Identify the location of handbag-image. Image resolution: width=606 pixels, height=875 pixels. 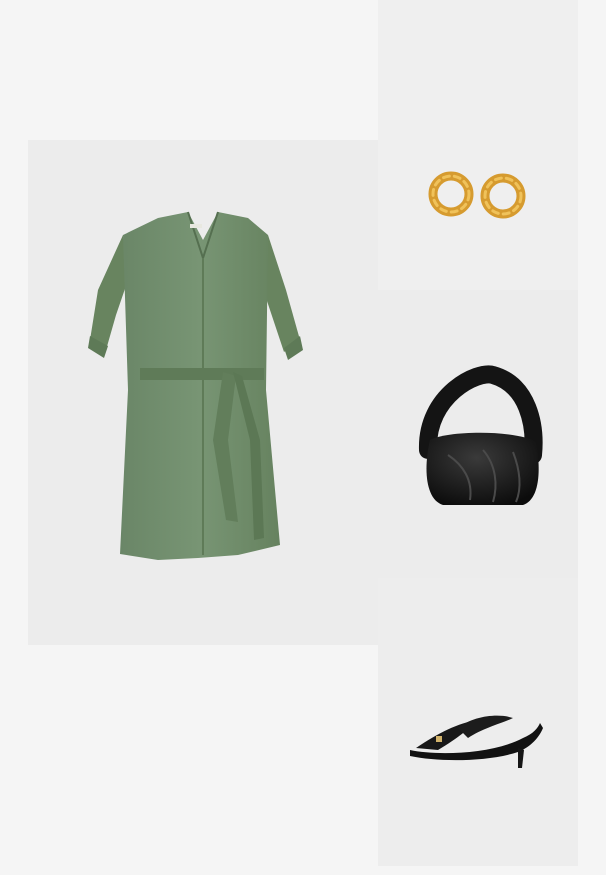
(480, 435).